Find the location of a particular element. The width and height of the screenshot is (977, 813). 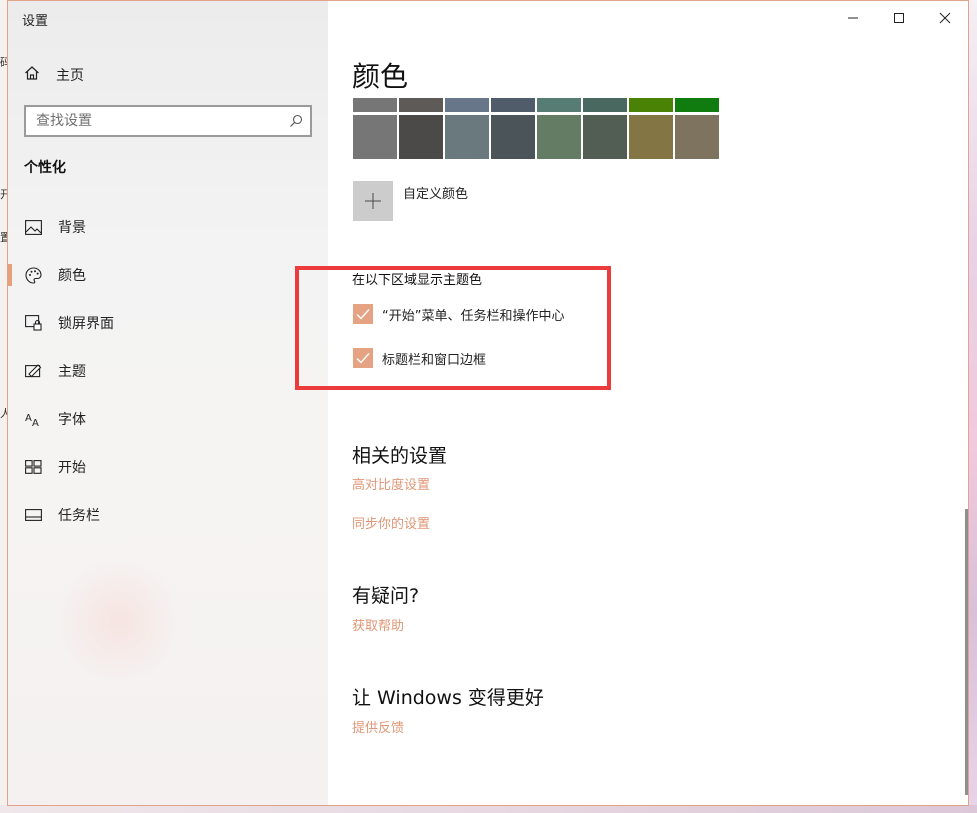

desktop-wallpaper-bottom is located at coordinates (488, 809).